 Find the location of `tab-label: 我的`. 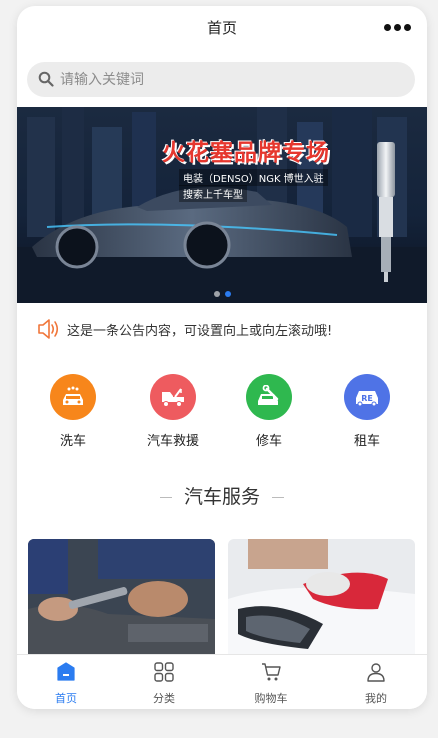

tab-label: 我的 is located at coordinates (376, 698).